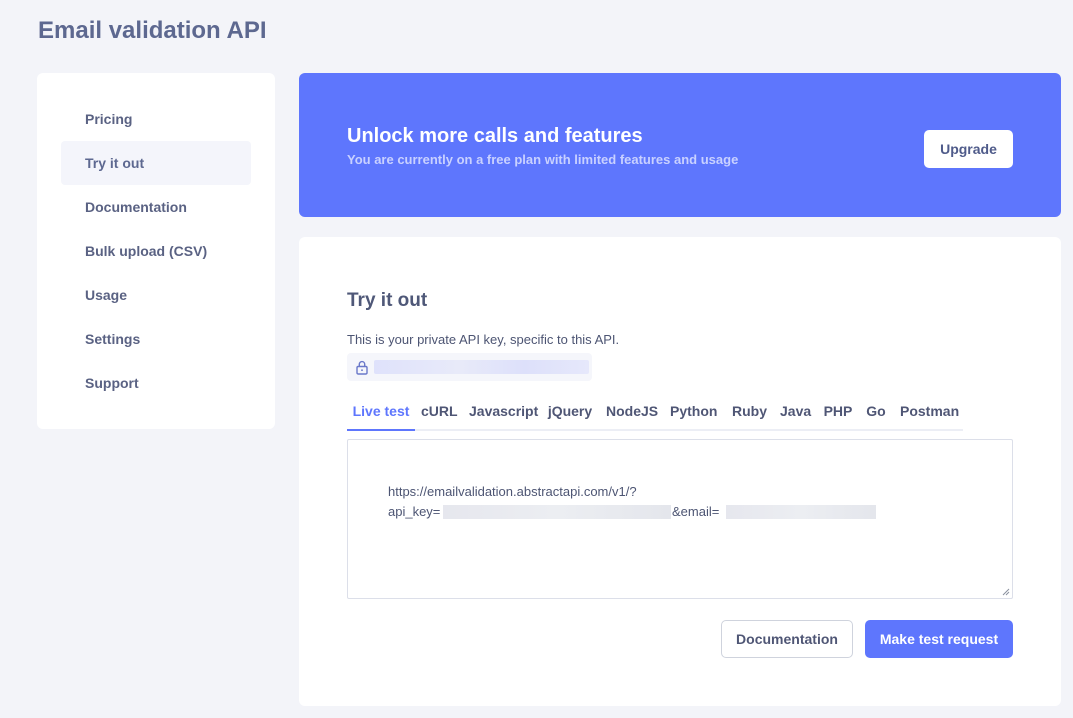 The width and height of the screenshot is (1073, 718). Describe the element at coordinates (152, 30) in the screenshot. I see `page-title: Email validation API` at that location.